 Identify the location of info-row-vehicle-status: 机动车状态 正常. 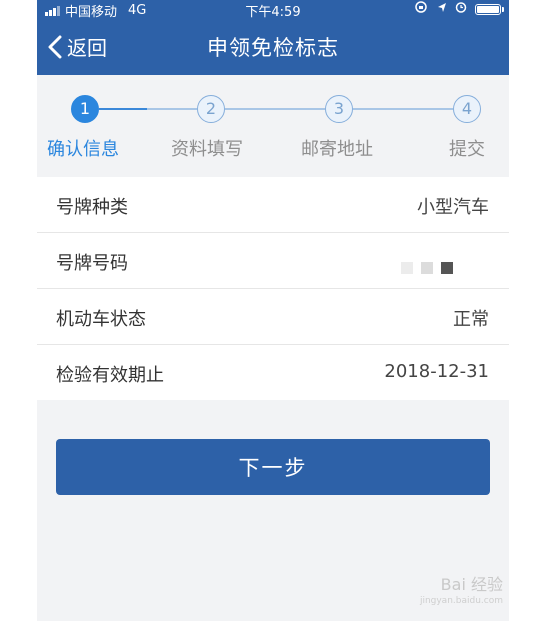
(273, 317).